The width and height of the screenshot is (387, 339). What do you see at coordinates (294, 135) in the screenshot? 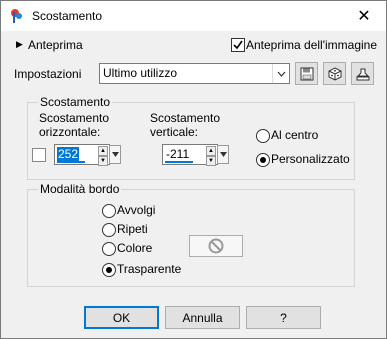
I see `center-radio-label: Al centro` at bounding box center [294, 135].